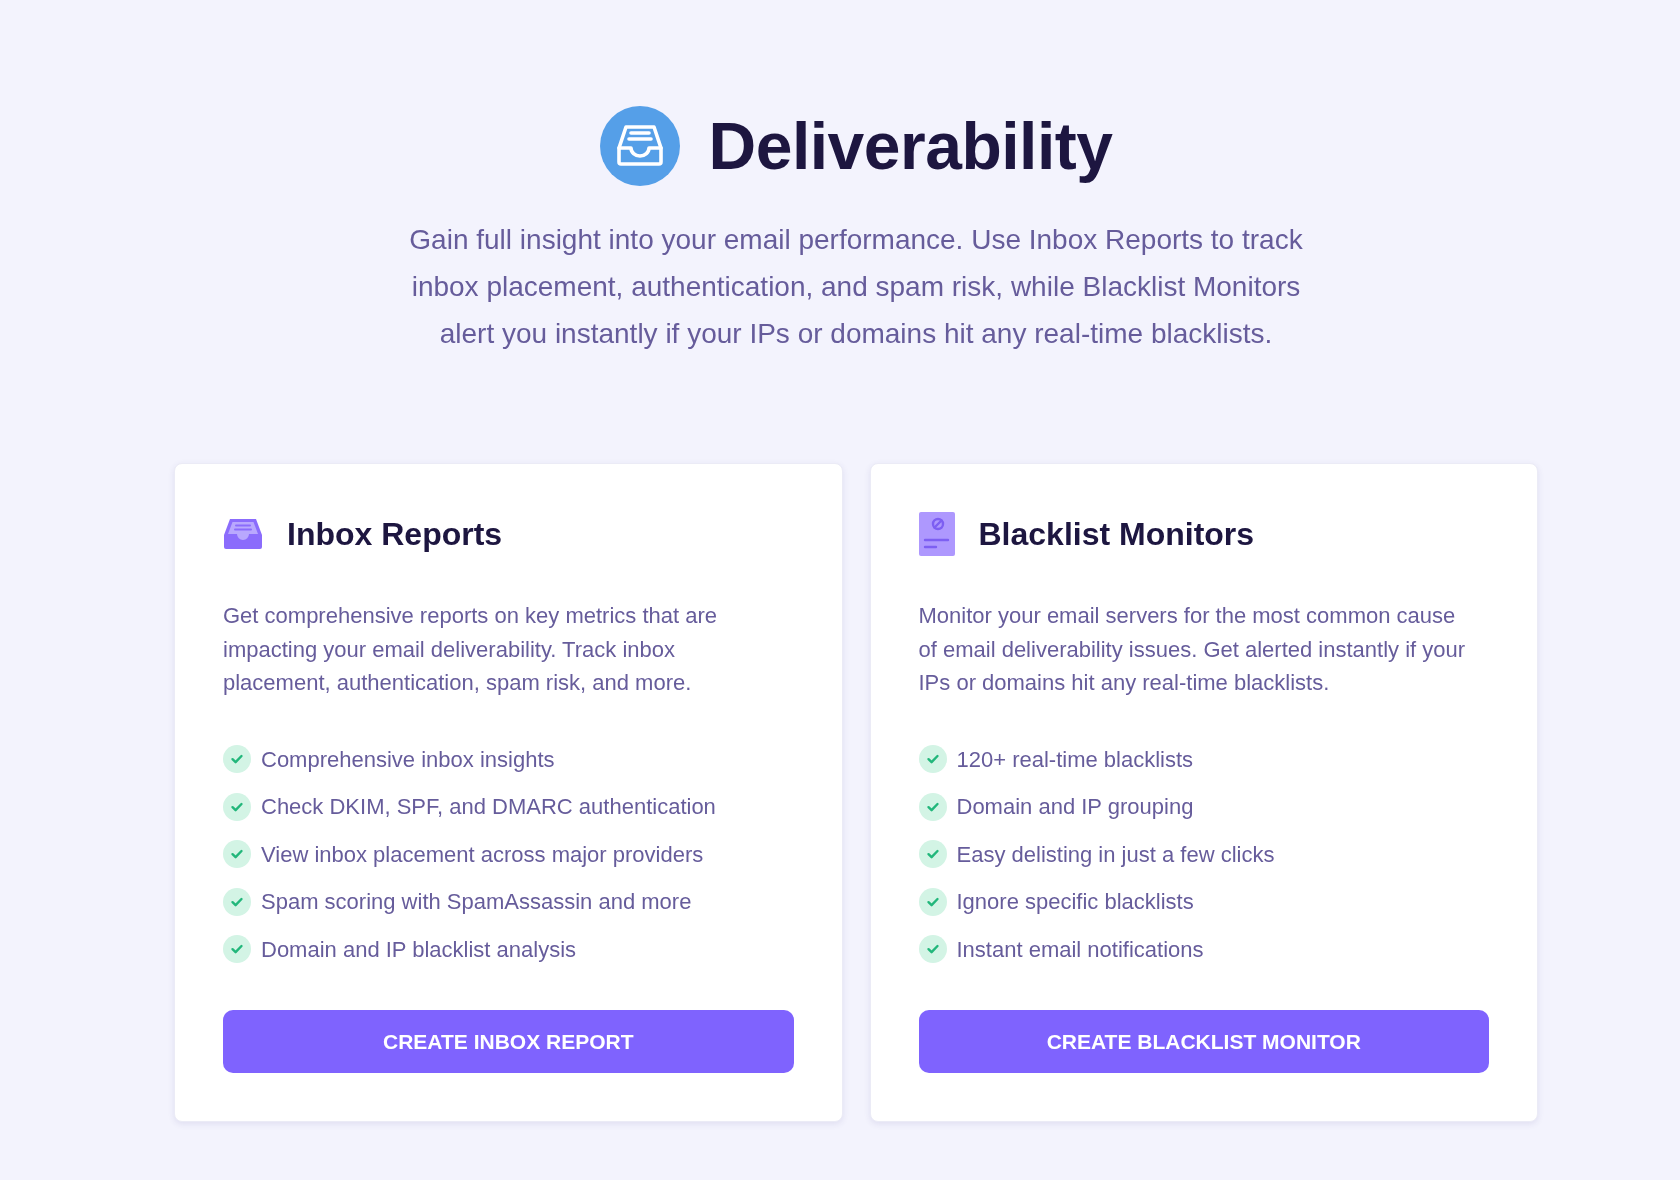 This screenshot has width=1680, height=1180. I want to click on document-ban-icon, so click(936, 534).